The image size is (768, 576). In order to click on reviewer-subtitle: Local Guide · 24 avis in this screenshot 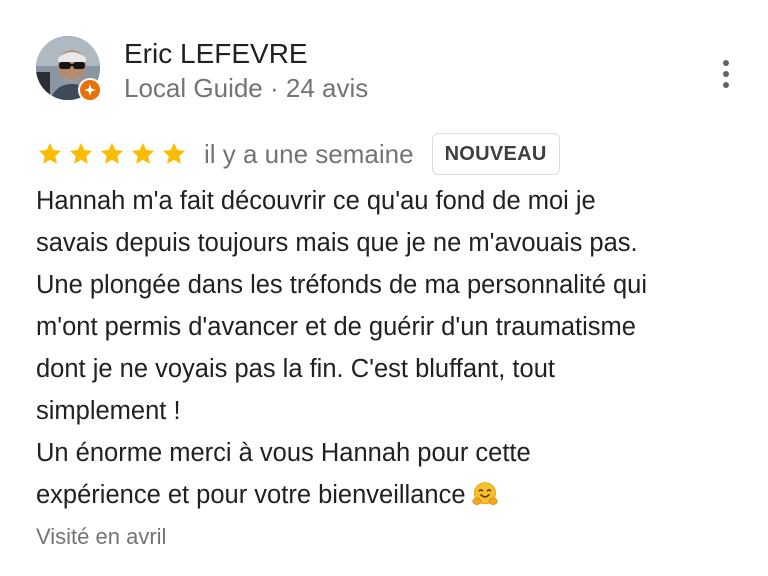, I will do `click(246, 88)`.